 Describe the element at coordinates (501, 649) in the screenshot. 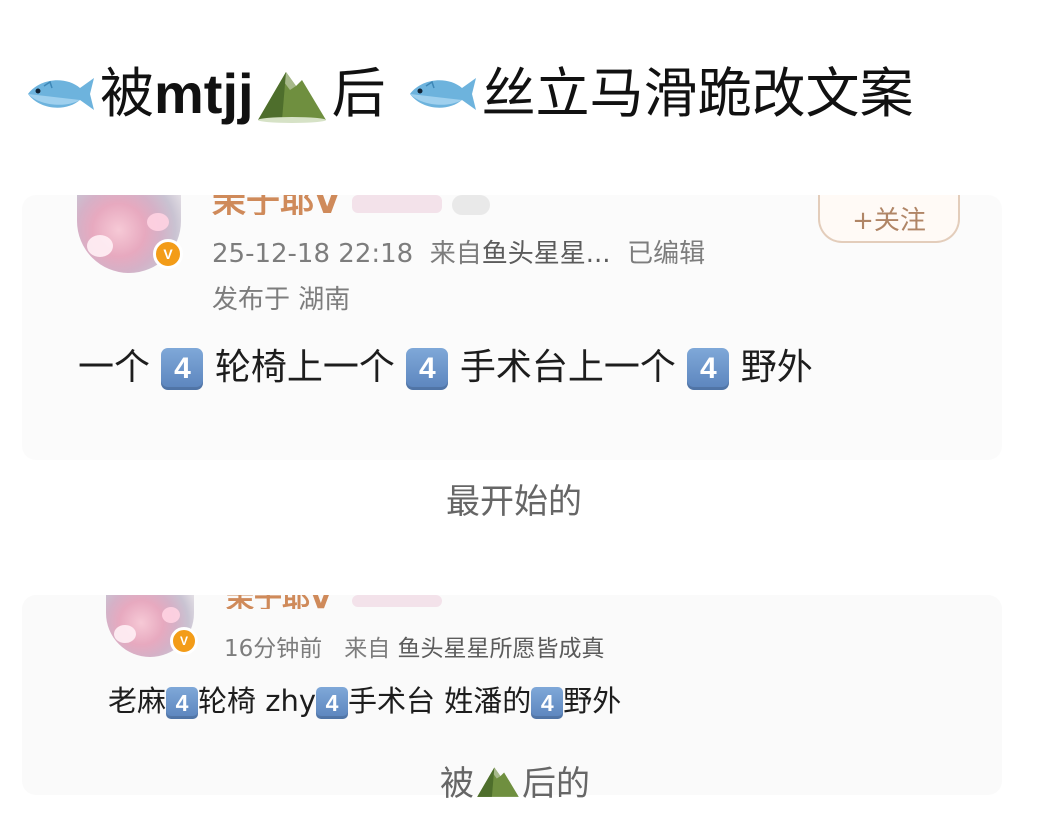

I see `source-link: 鱼头星星所愿皆成真` at that location.